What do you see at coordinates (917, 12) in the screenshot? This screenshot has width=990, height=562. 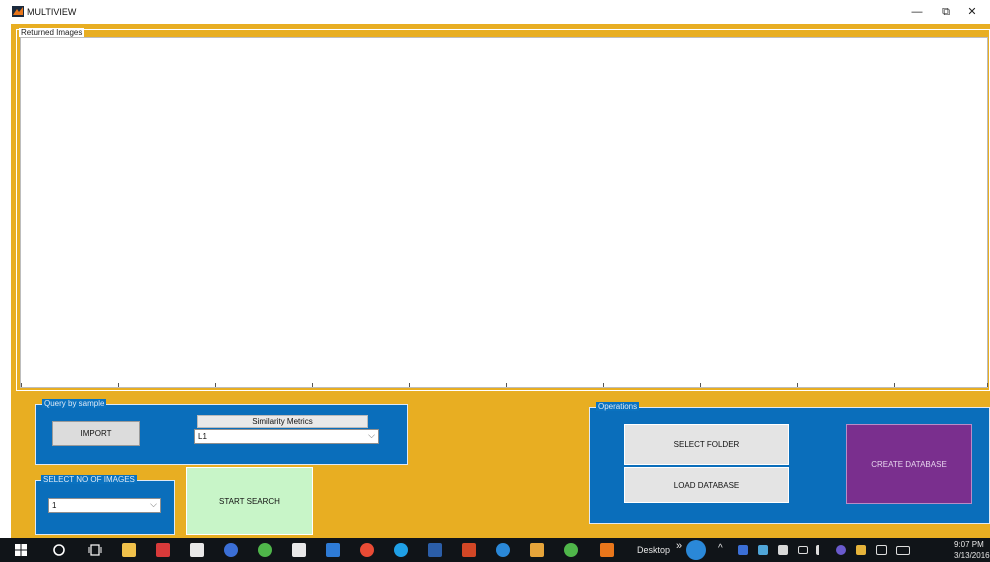 I see `minimize-button: —` at bounding box center [917, 12].